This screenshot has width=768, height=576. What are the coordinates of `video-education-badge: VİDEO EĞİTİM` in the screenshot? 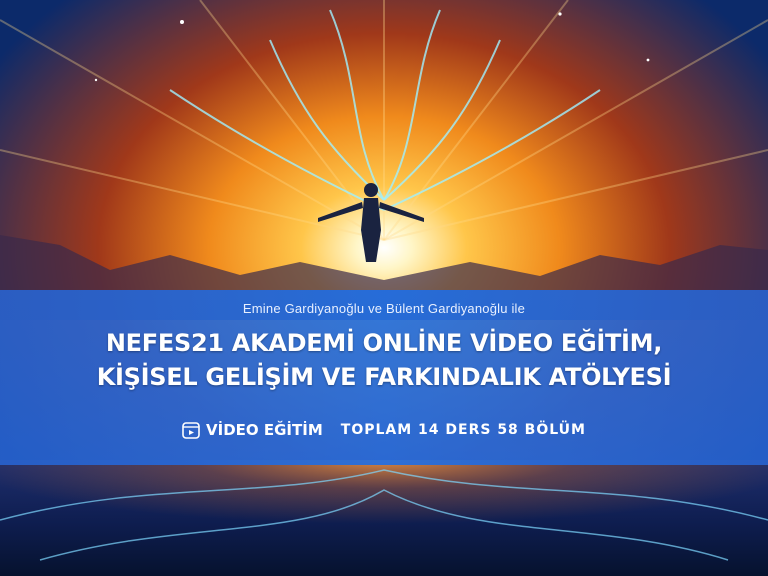 It's located at (252, 430).